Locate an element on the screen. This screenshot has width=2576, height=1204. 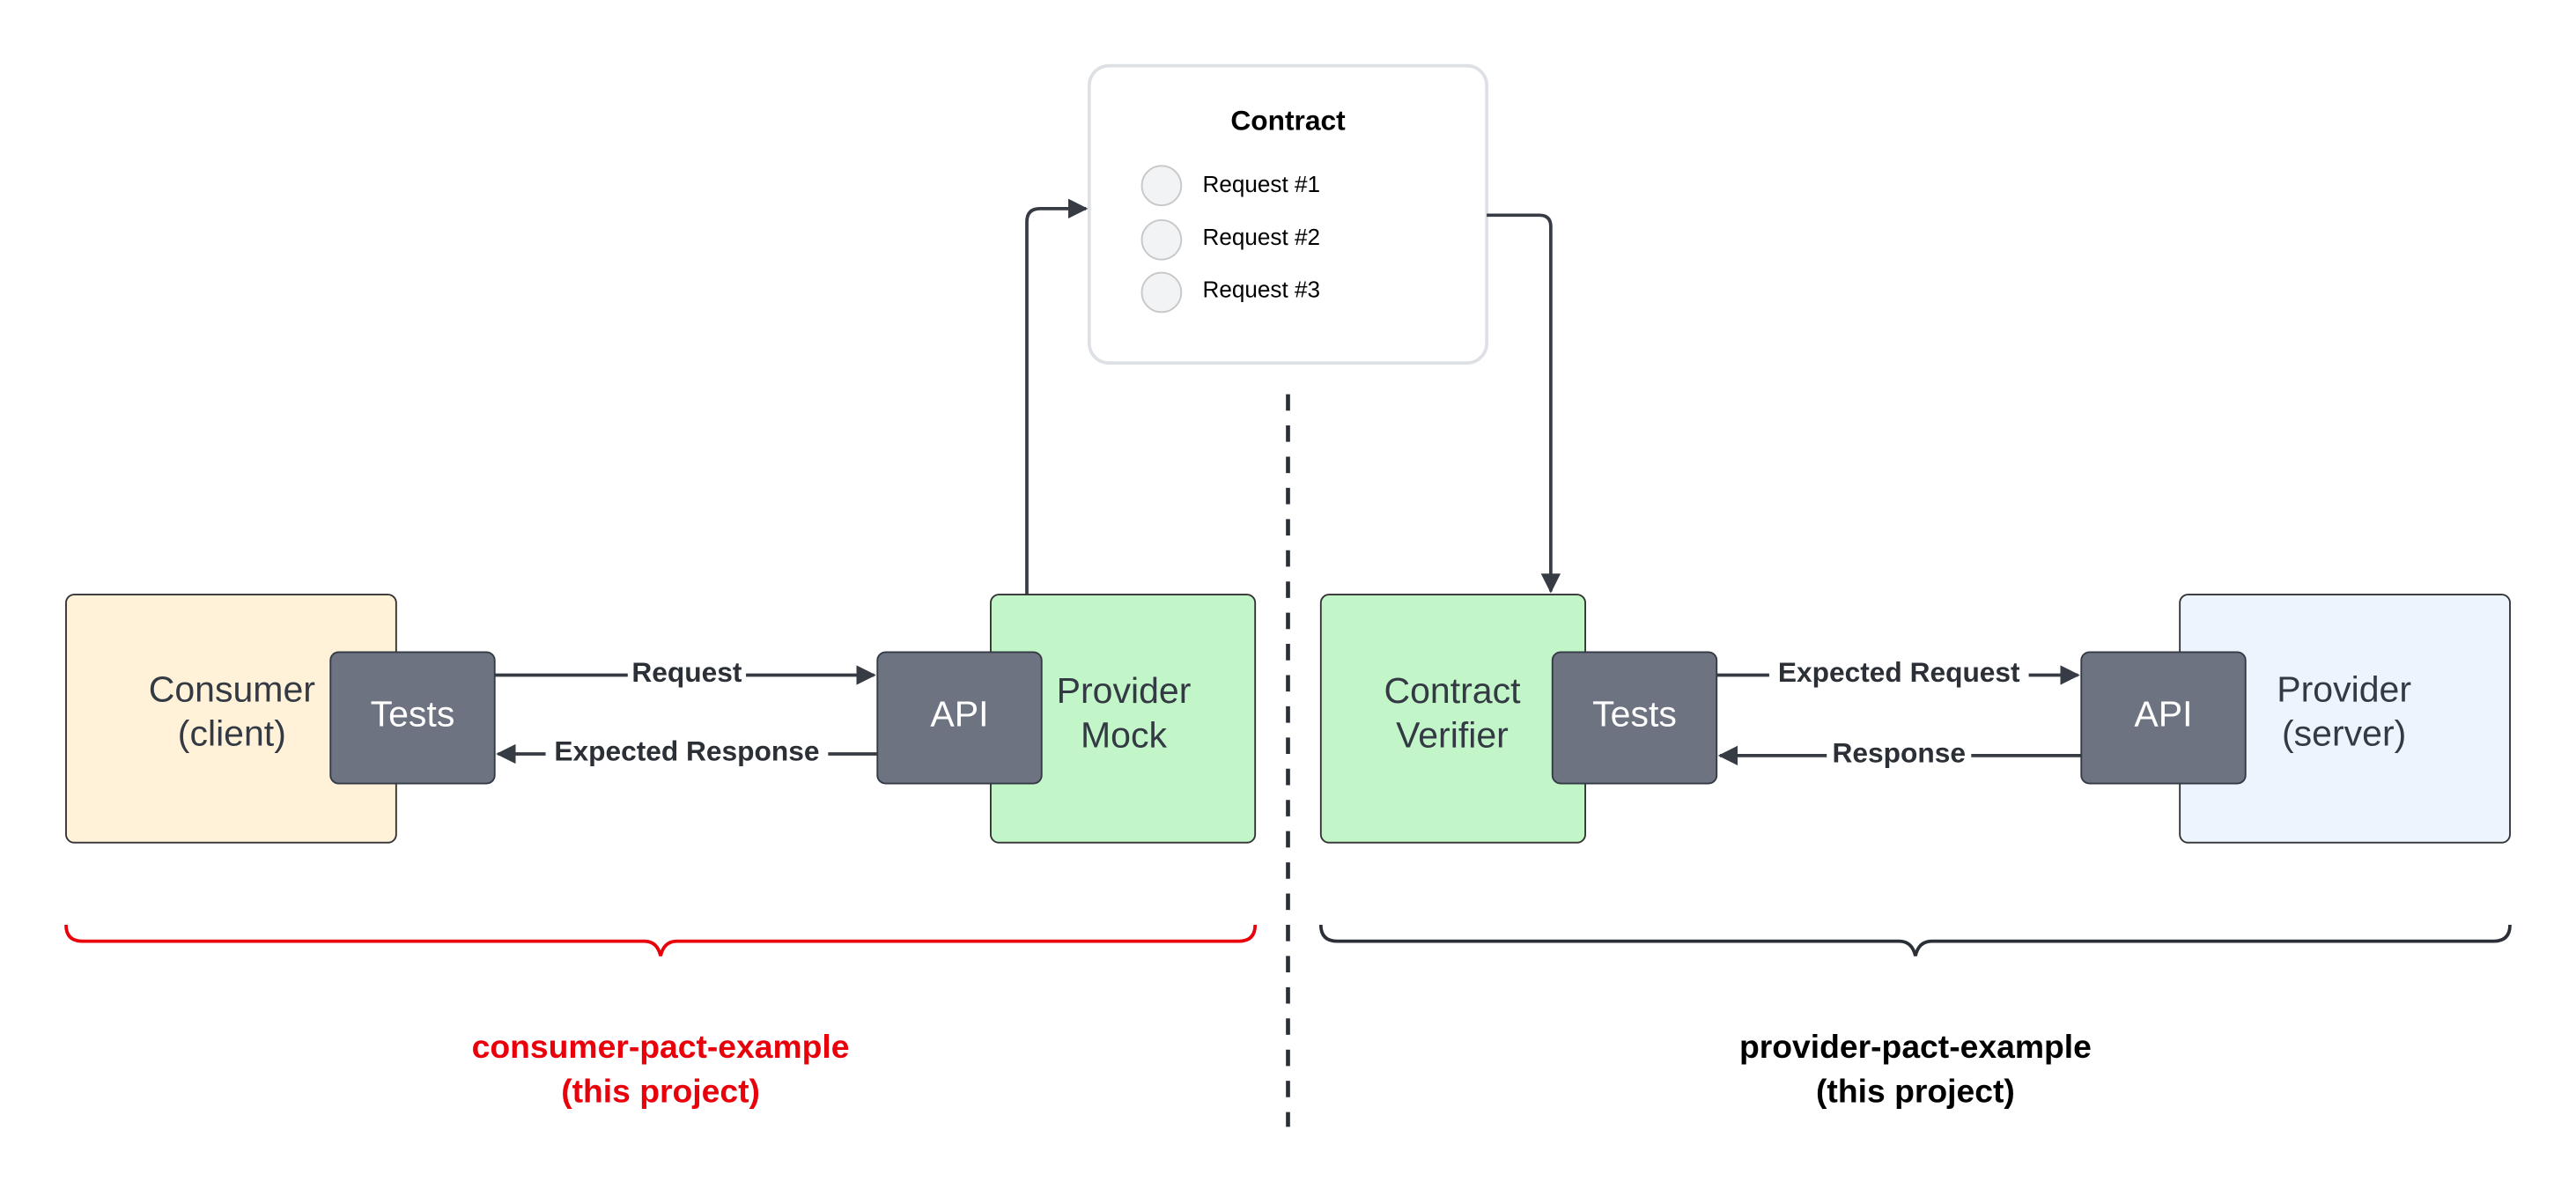
provider-mock-sublabel: Mock is located at coordinates (1124, 735).